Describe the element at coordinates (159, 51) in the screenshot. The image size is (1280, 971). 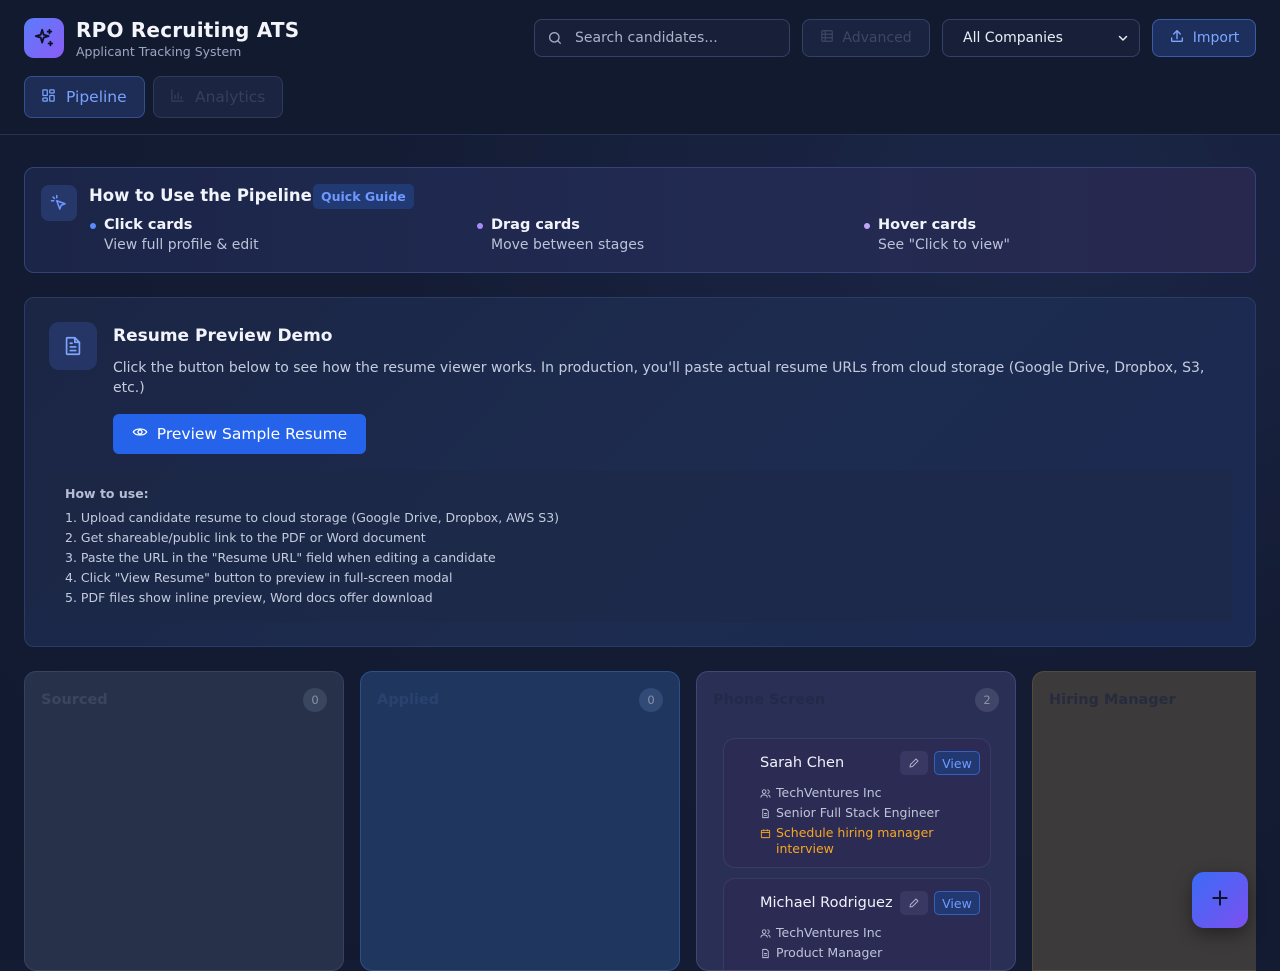
I see `app-subtitle: Applicant Tracking System` at that location.